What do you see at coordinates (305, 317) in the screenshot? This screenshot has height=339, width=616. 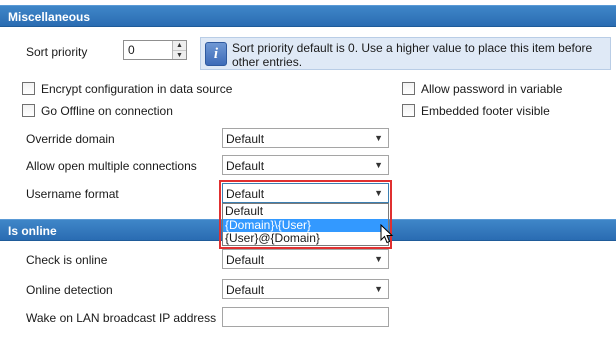 I see `wake-on-lan-input` at bounding box center [305, 317].